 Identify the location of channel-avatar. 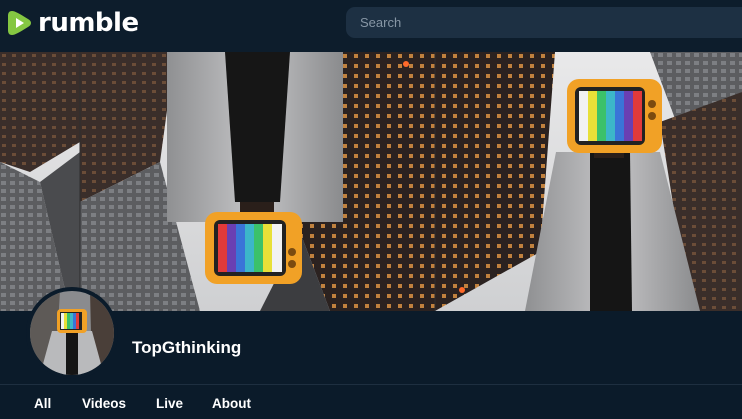
(72, 333).